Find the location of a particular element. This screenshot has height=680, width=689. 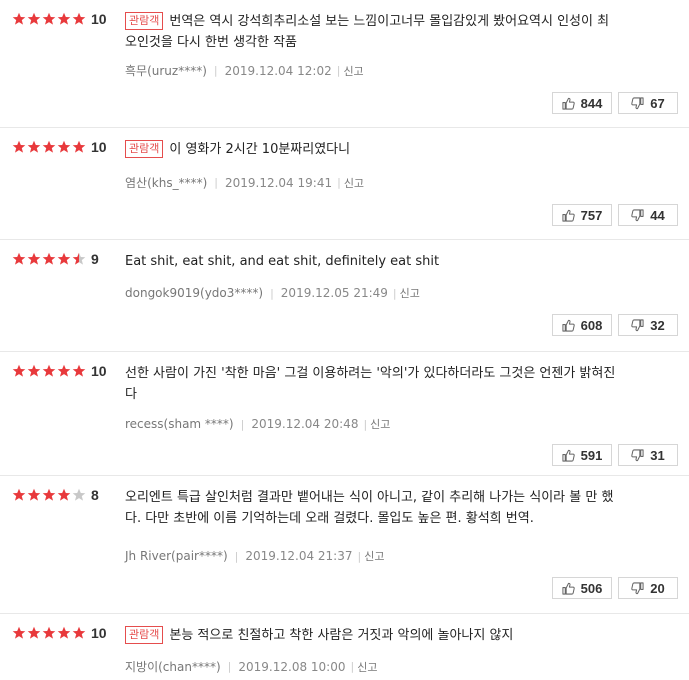

like-count: 608 is located at coordinates (591, 325).